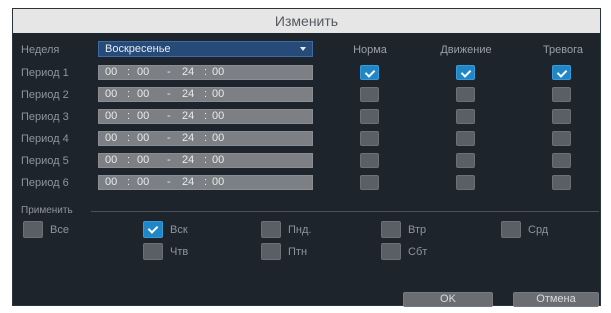  What do you see at coordinates (59, 230) in the screenshot?
I see `day-label: Все` at bounding box center [59, 230].